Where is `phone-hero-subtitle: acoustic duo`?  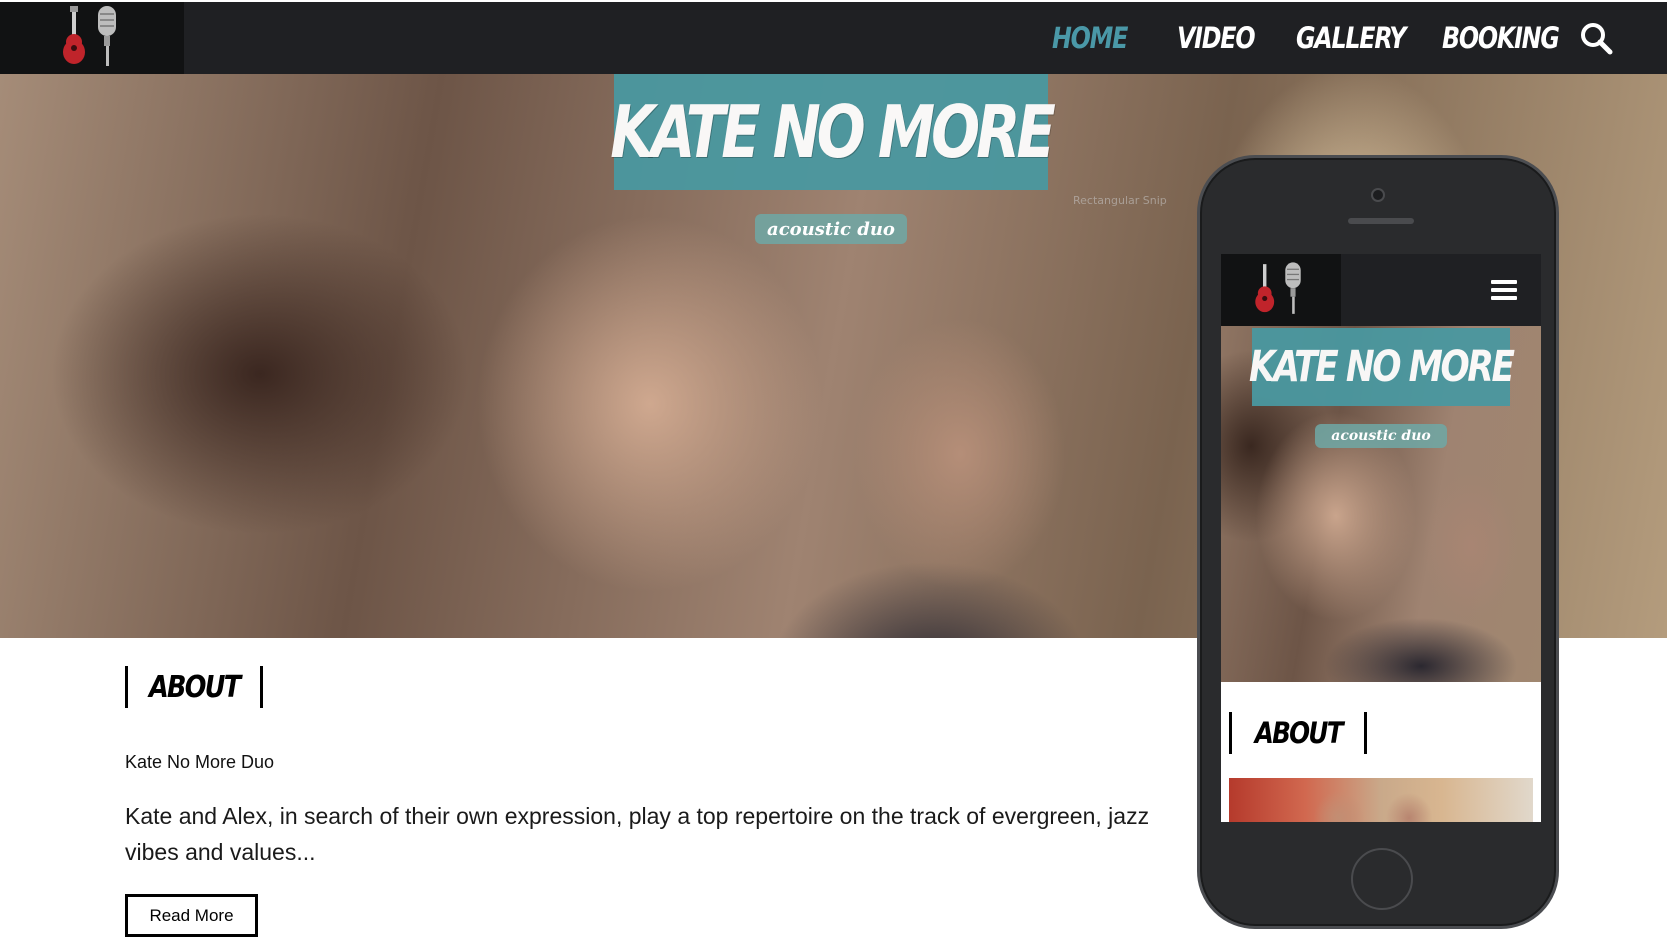 phone-hero-subtitle: acoustic duo is located at coordinates (1381, 436).